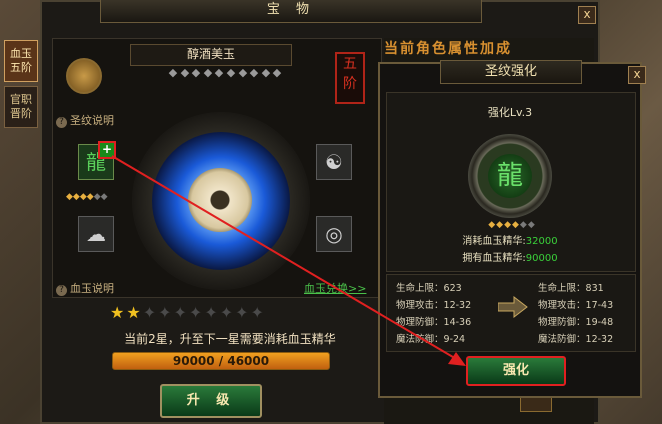 The image size is (662, 424). What do you see at coordinates (494, 258) in the screenshot?
I see `own-label: 拥有血玉精华:` at bounding box center [494, 258].